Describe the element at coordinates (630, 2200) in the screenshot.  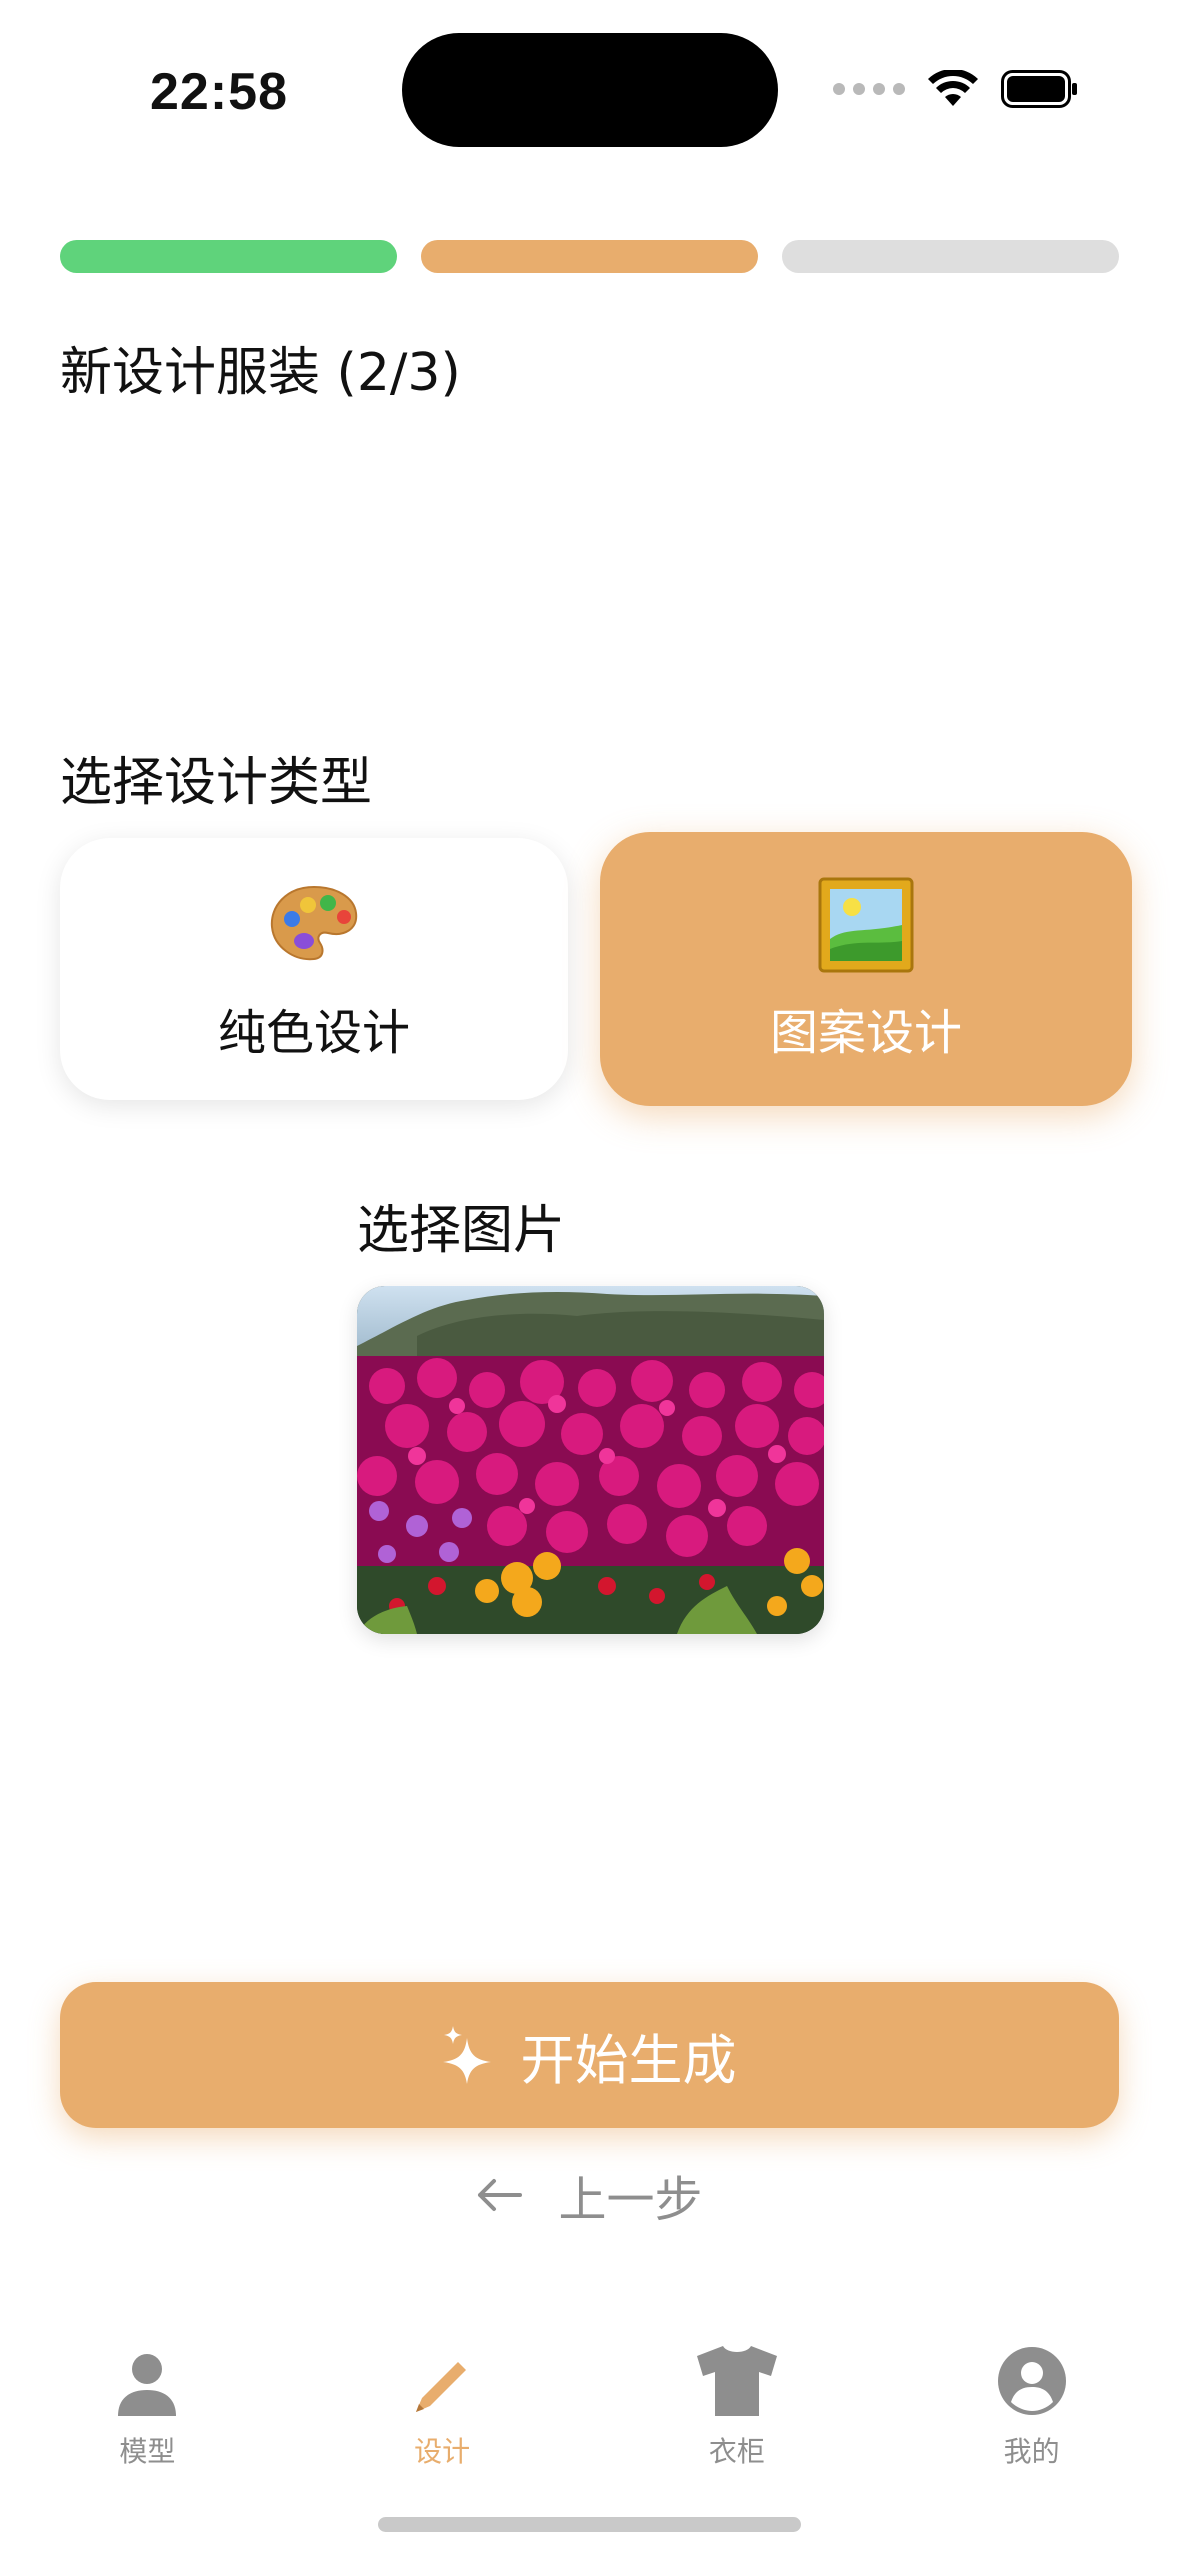
I see `previous-step-label: 上一步` at that location.